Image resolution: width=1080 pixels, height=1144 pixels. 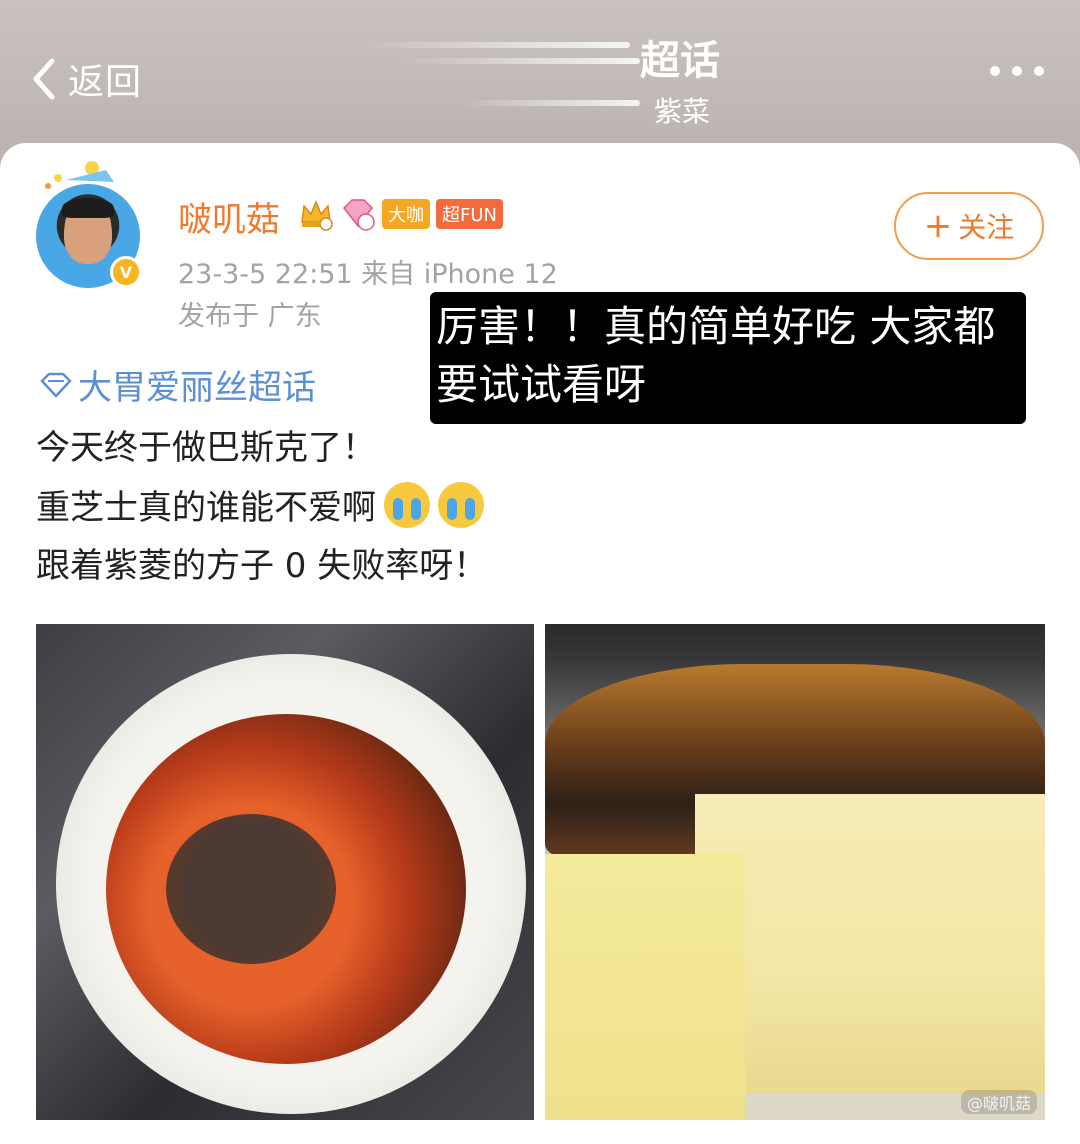 What do you see at coordinates (197, 388) in the screenshot?
I see `topic-label: 大胃爱丽丝超话` at bounding box center [197, 388].